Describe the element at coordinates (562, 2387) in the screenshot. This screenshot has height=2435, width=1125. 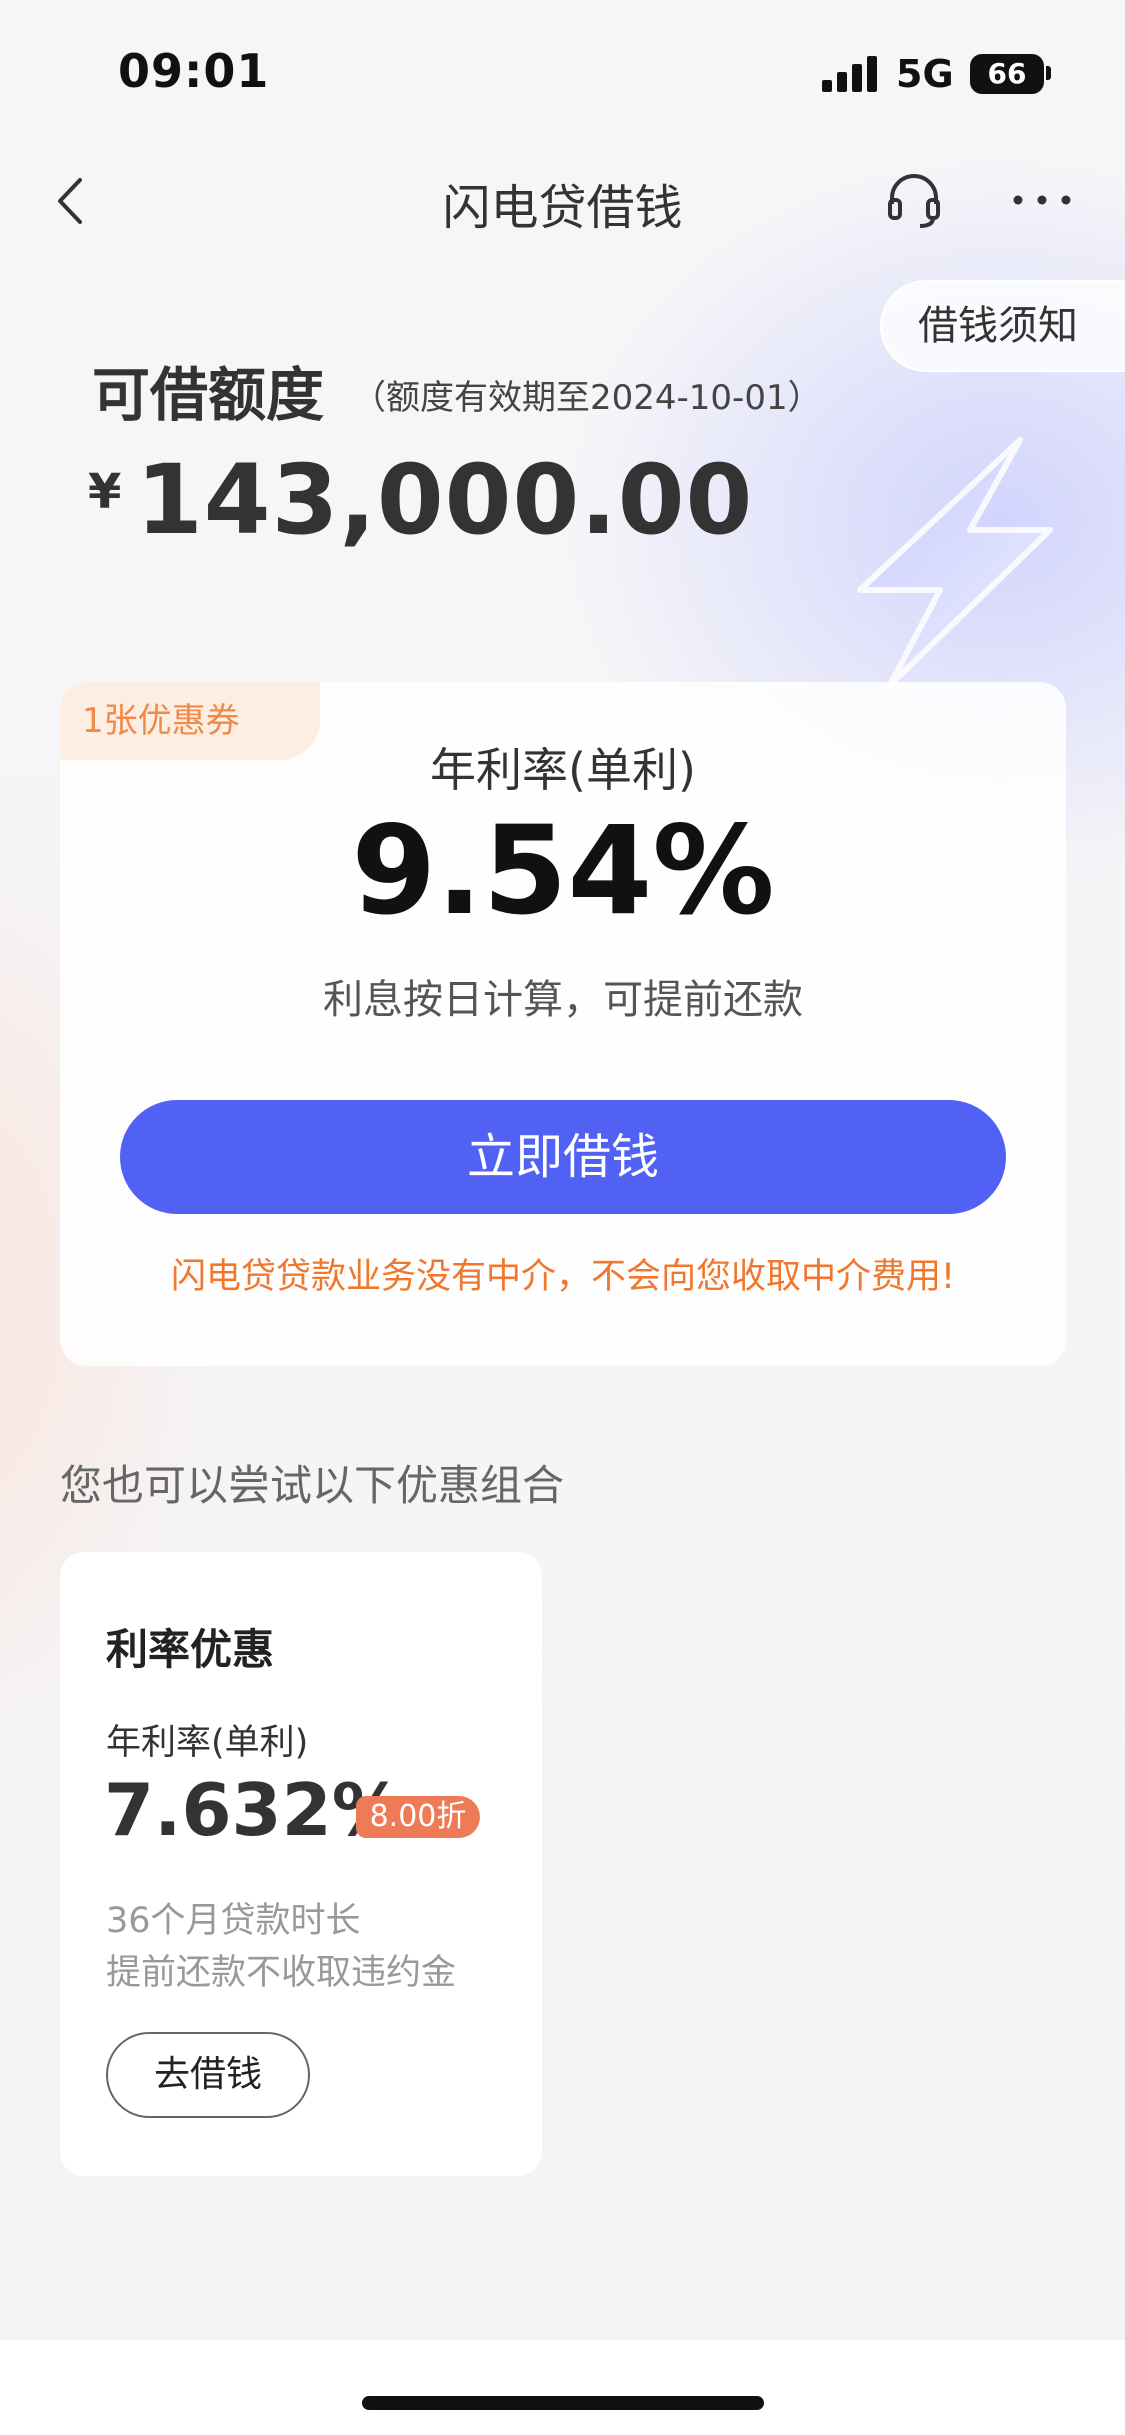
I see `bottom-safe-area` at that location.